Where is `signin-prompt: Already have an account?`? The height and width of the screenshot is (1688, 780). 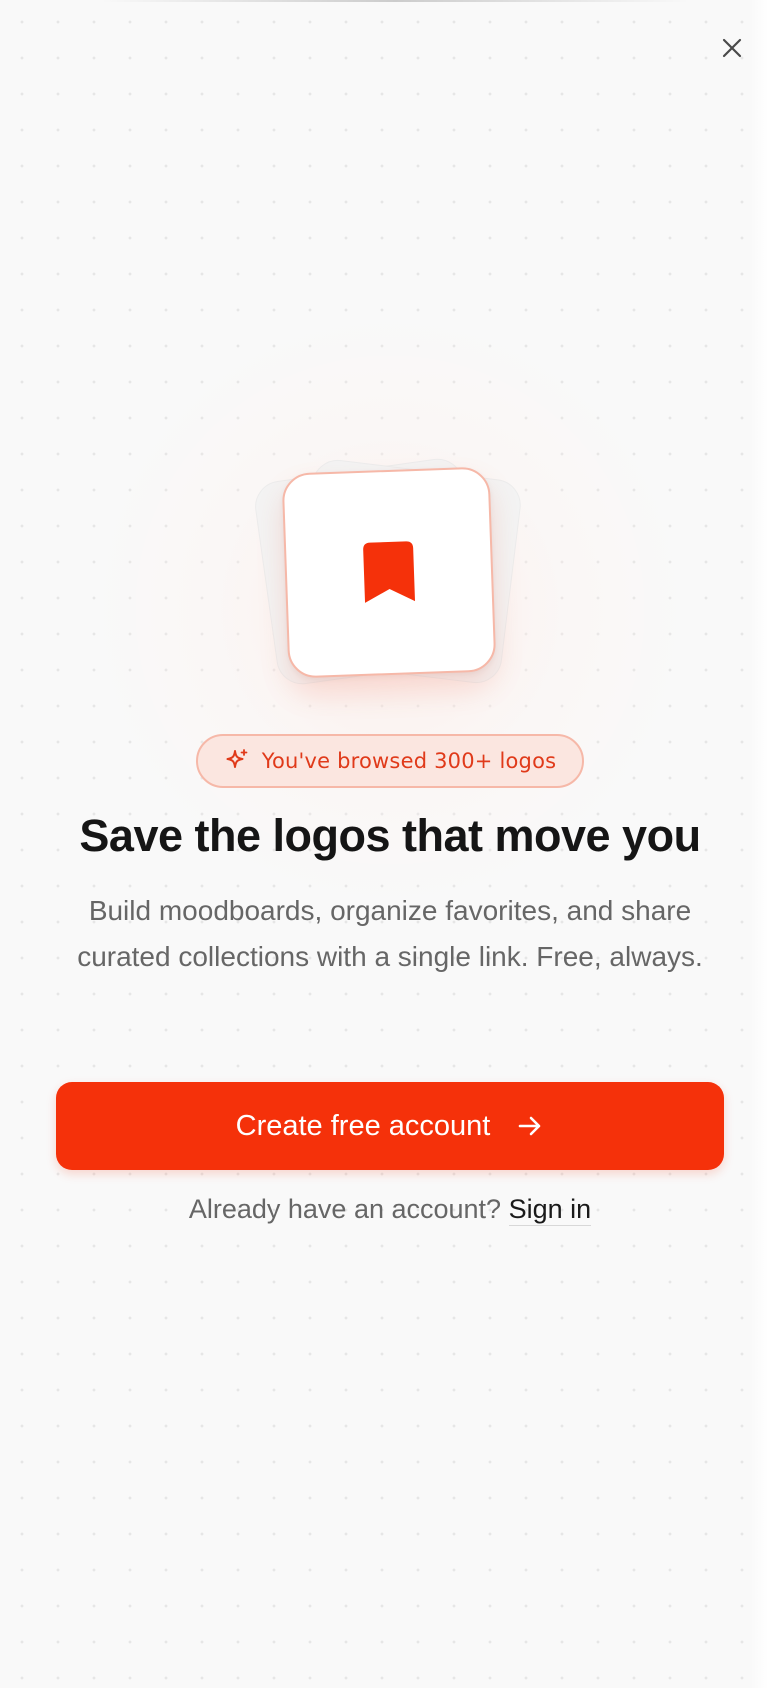
signin-prompt: Already have an account? is located at coordinates (345, 1209).